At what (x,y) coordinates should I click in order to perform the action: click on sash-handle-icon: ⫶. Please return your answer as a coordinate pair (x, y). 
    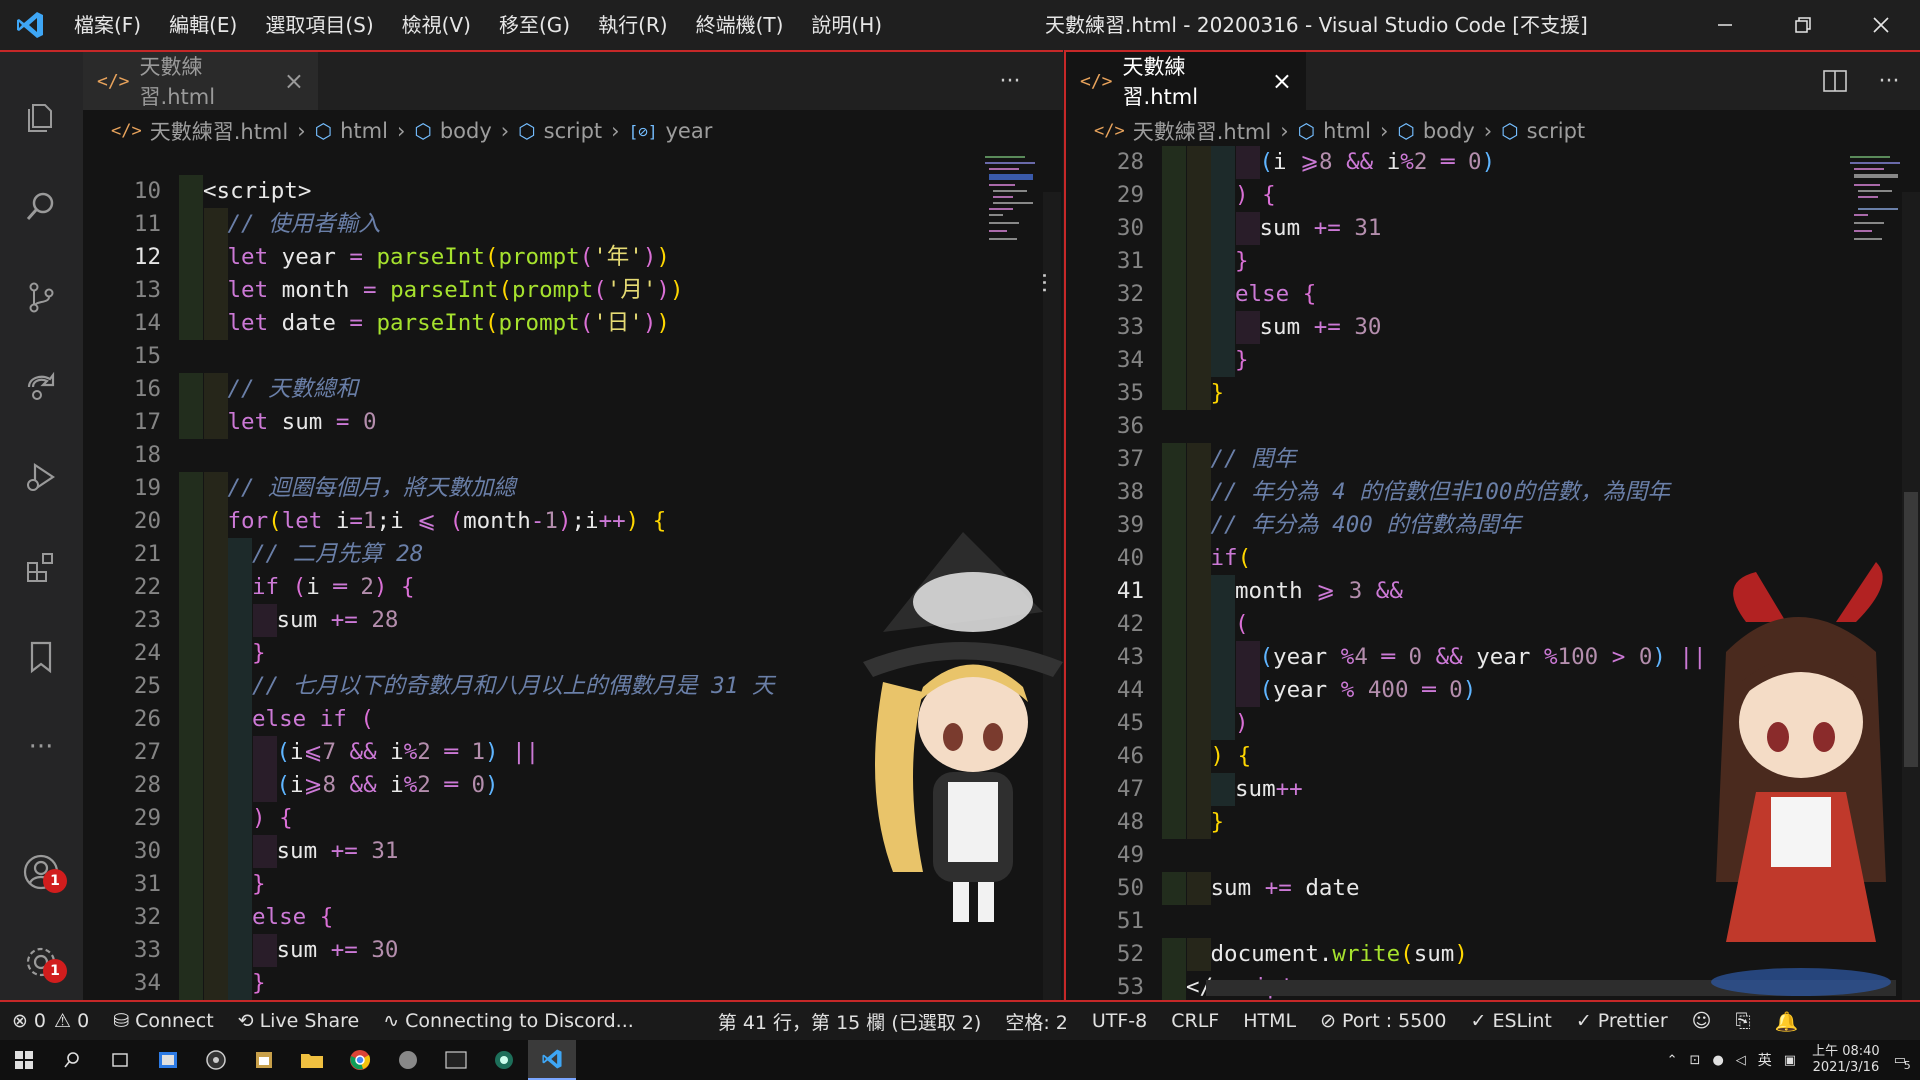
    Looking at the image, I should click on (1052, 285).